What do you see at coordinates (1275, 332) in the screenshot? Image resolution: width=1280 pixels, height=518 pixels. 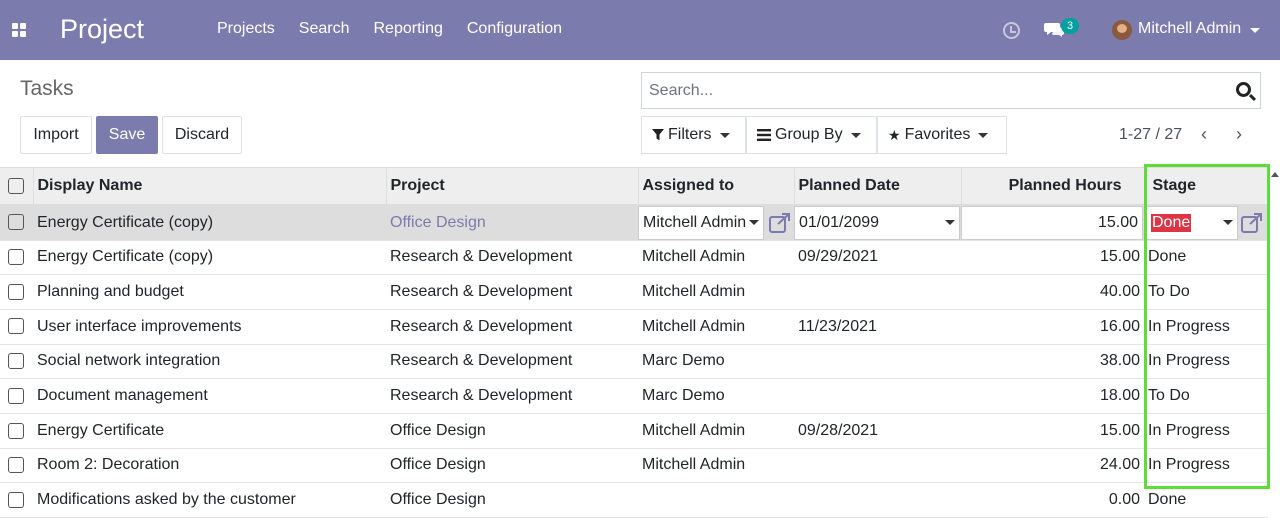 I see `table-scrollbar` at bounding box center [1275, 332].